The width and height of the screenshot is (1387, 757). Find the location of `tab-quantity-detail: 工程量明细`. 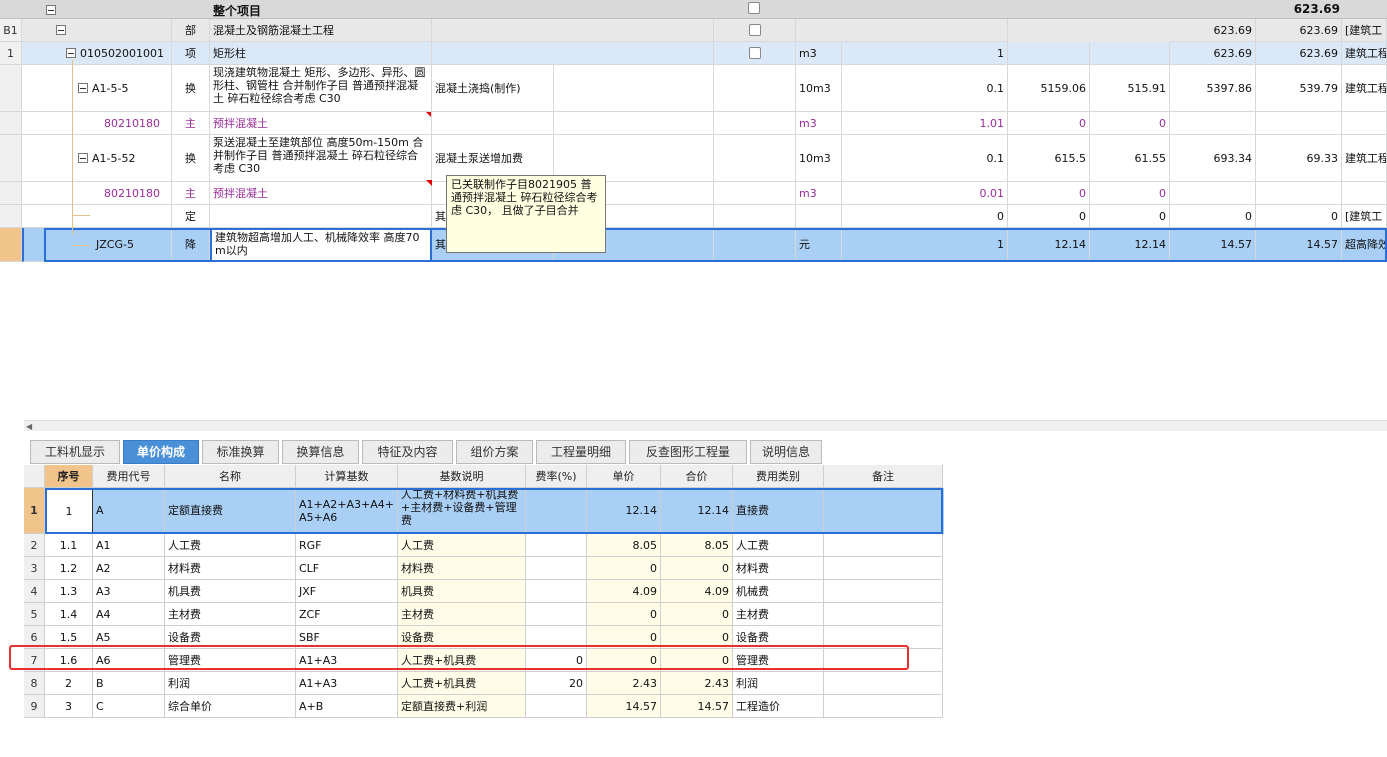

tab-quantity-detail: 工程量明细 is located at coordinates (581, 452).